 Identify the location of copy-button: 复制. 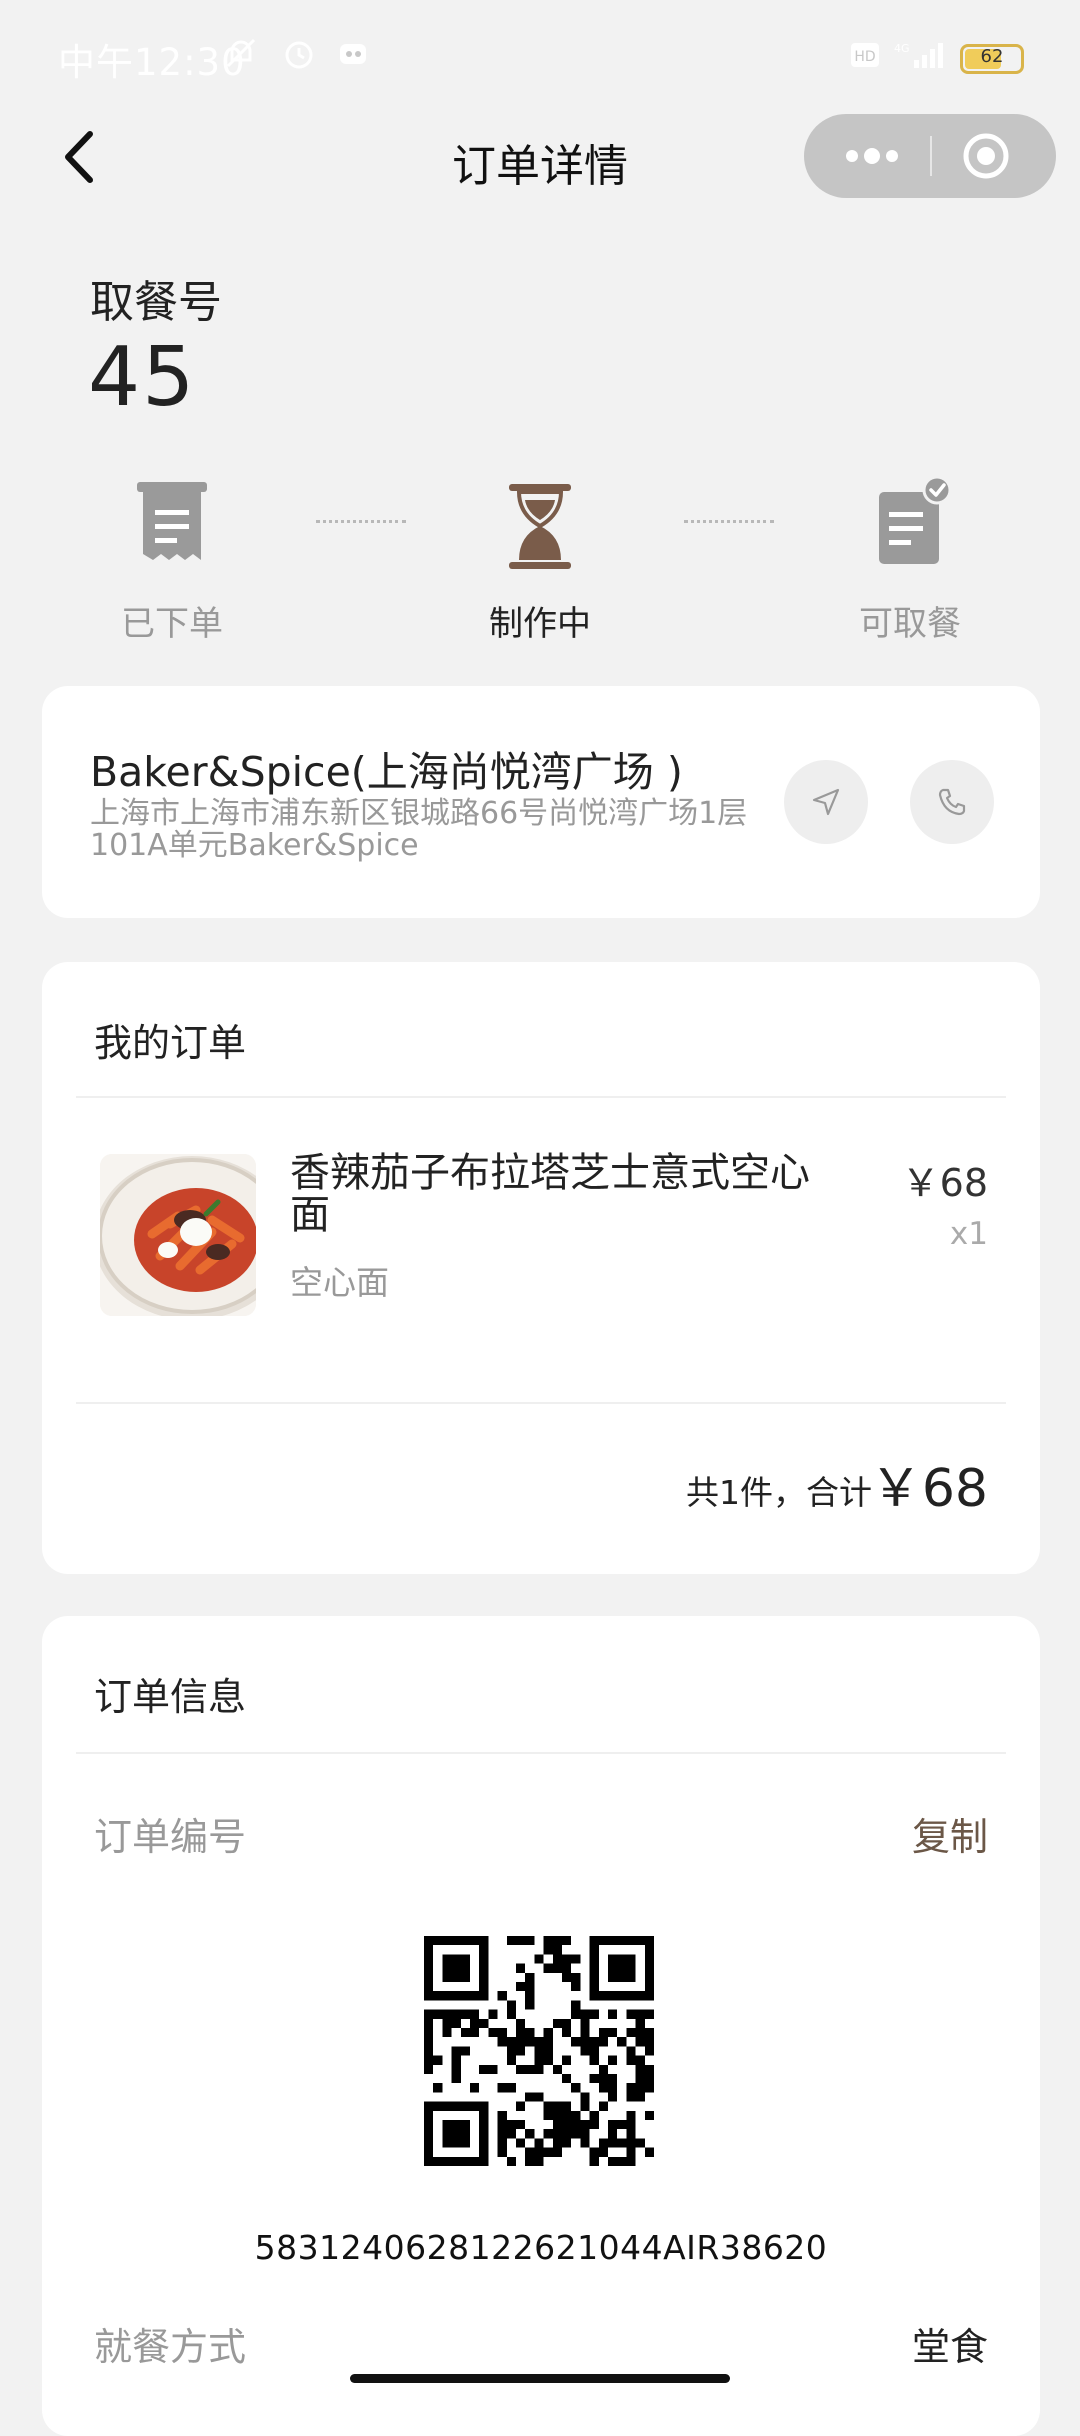
(950, 1833).